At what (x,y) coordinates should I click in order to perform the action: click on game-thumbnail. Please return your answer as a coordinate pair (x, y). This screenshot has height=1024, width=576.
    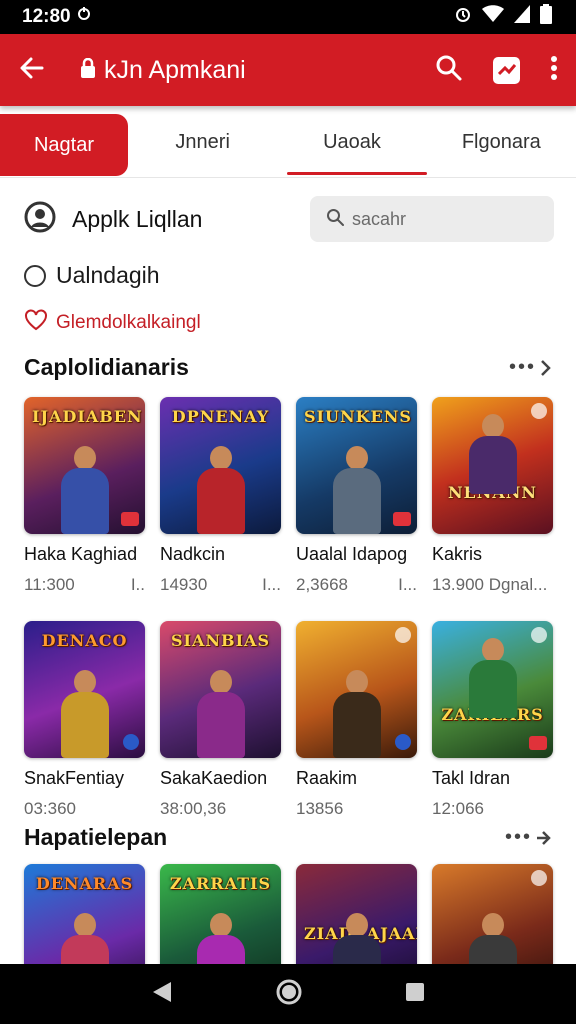
    Looking at the image, I should click on (356, 689).